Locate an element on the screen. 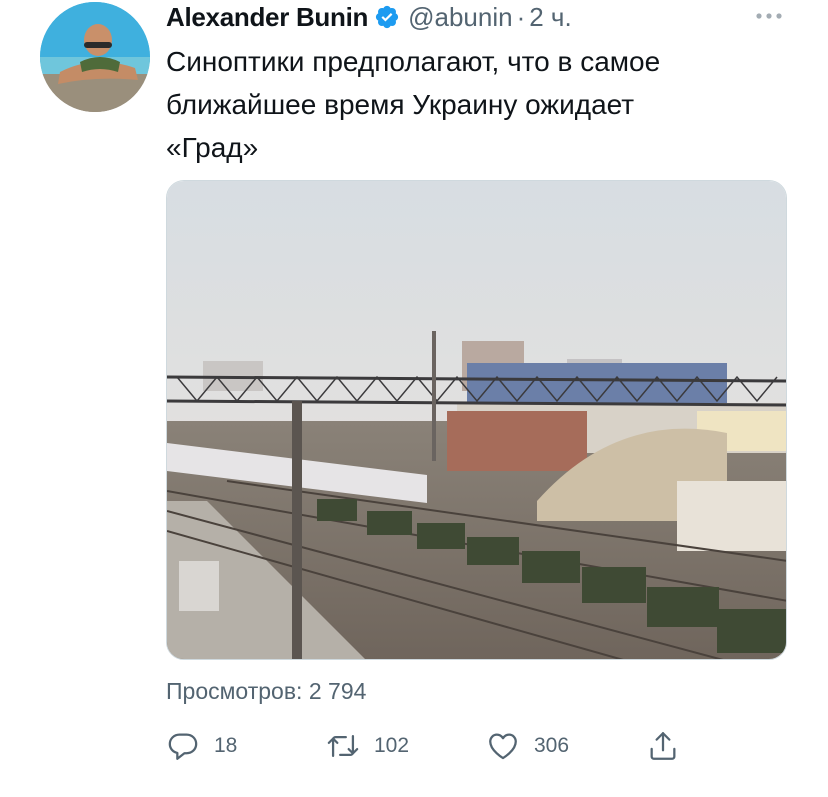 Image resolution: width=828 pixels, height=797 pixels. tweet-actions: 18 102 306 is located at coordinates (476, 746).